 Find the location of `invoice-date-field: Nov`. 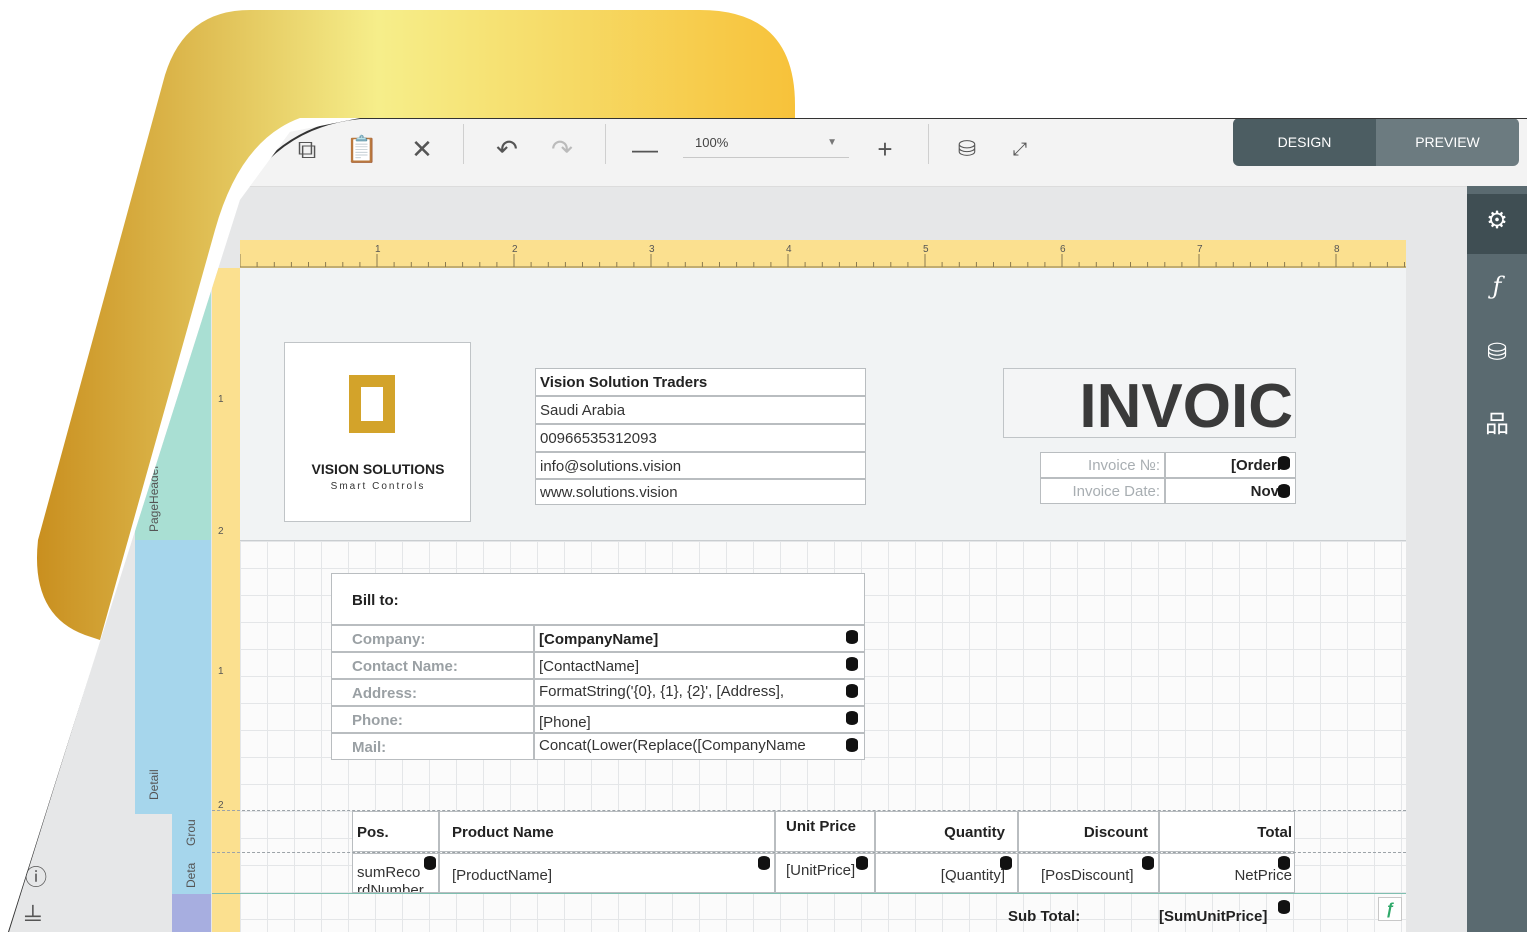

invoice-date-field: Nov is located at coordinates (1230, 491).